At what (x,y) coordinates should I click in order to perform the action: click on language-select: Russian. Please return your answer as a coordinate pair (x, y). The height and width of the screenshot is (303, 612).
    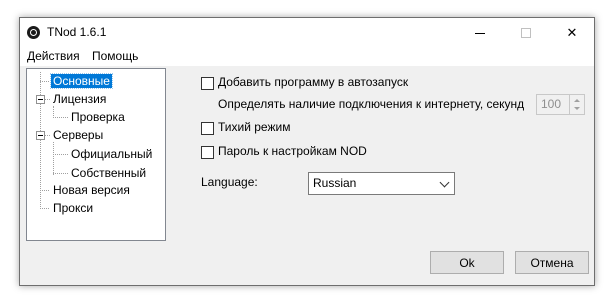
    Looking at the image, I should click on (381, 183).